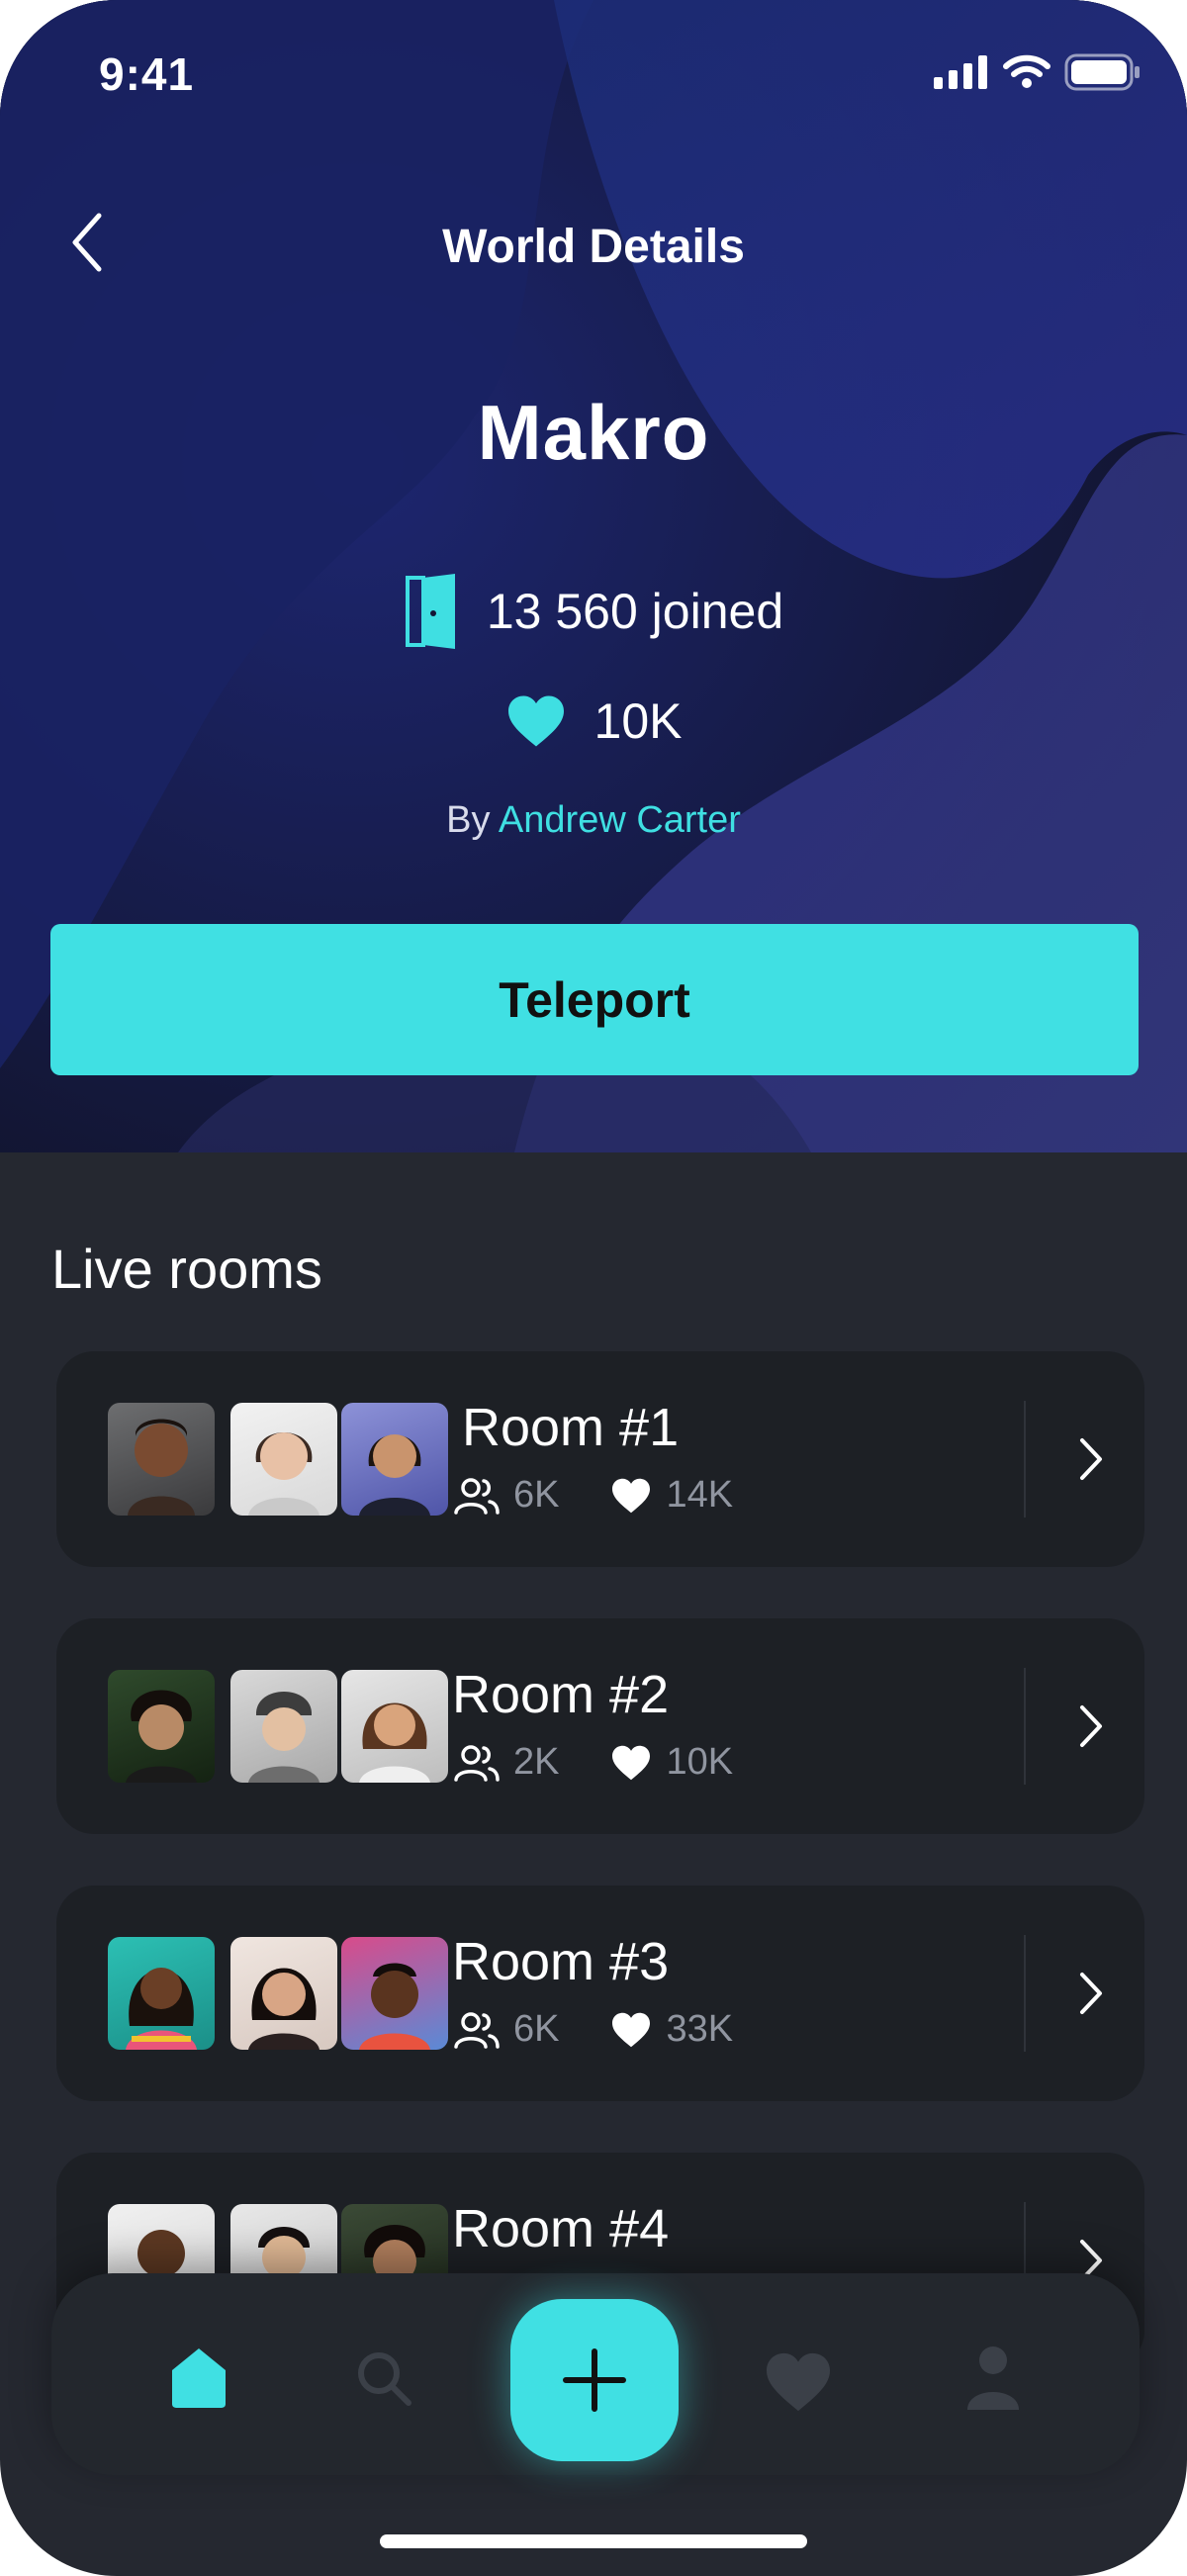 The image size is (1187, 2576). I want to click on world-name: Makro, so click(593, 432).